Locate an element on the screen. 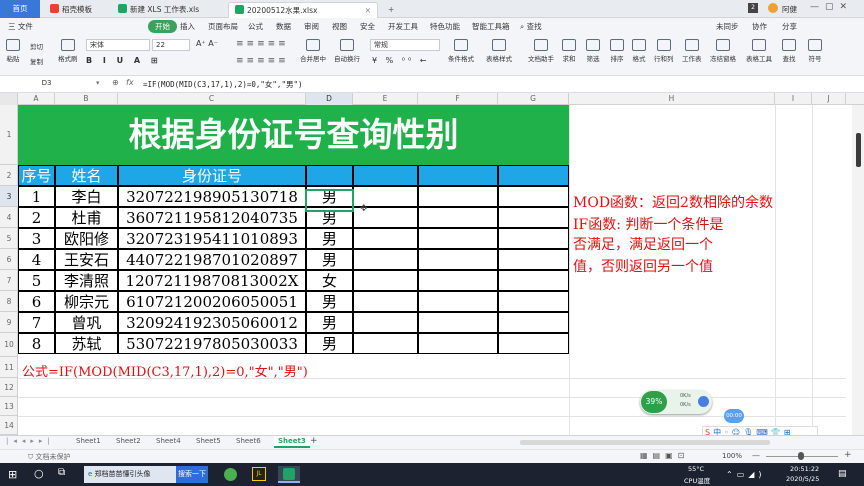 This screenshot has height=486, width=864. worksheet-button: 工作表 is located at coordinates (692, 51).